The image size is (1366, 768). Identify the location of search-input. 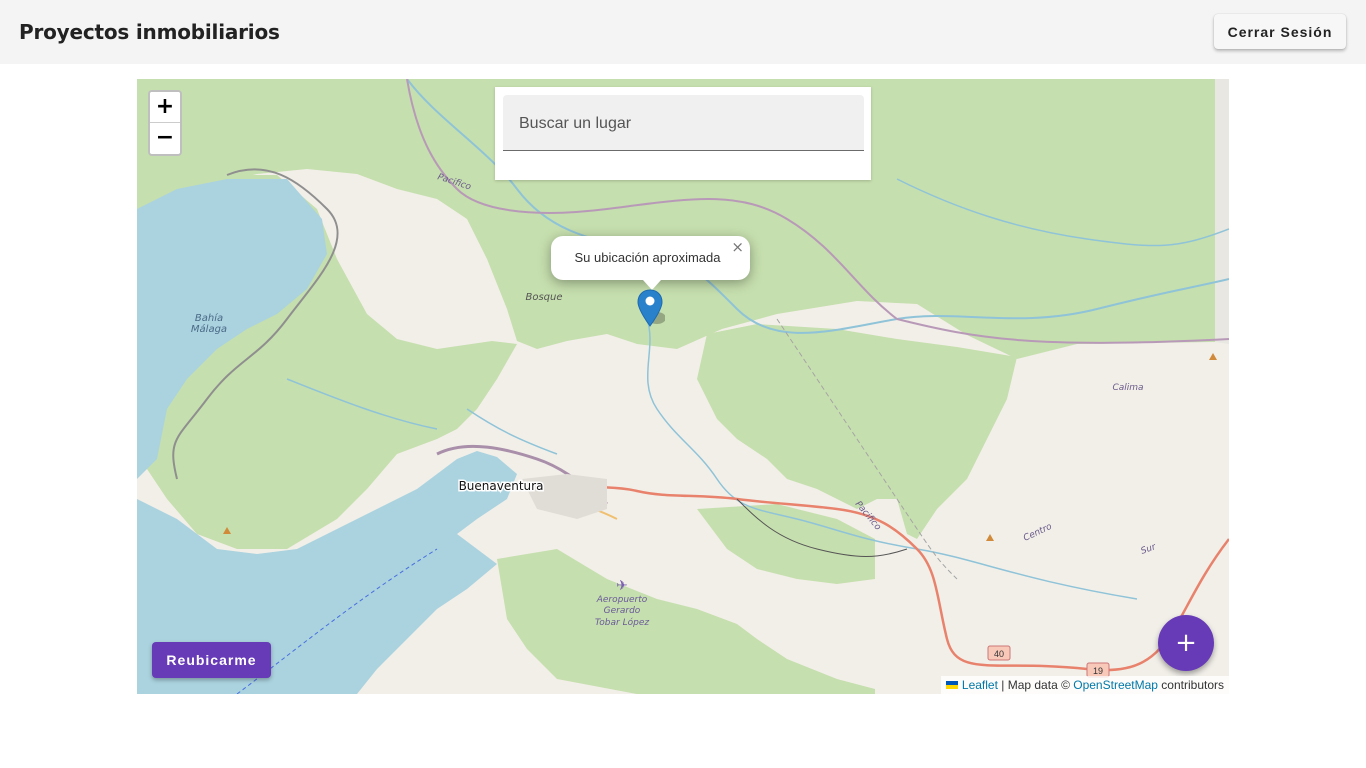
(684, 124).